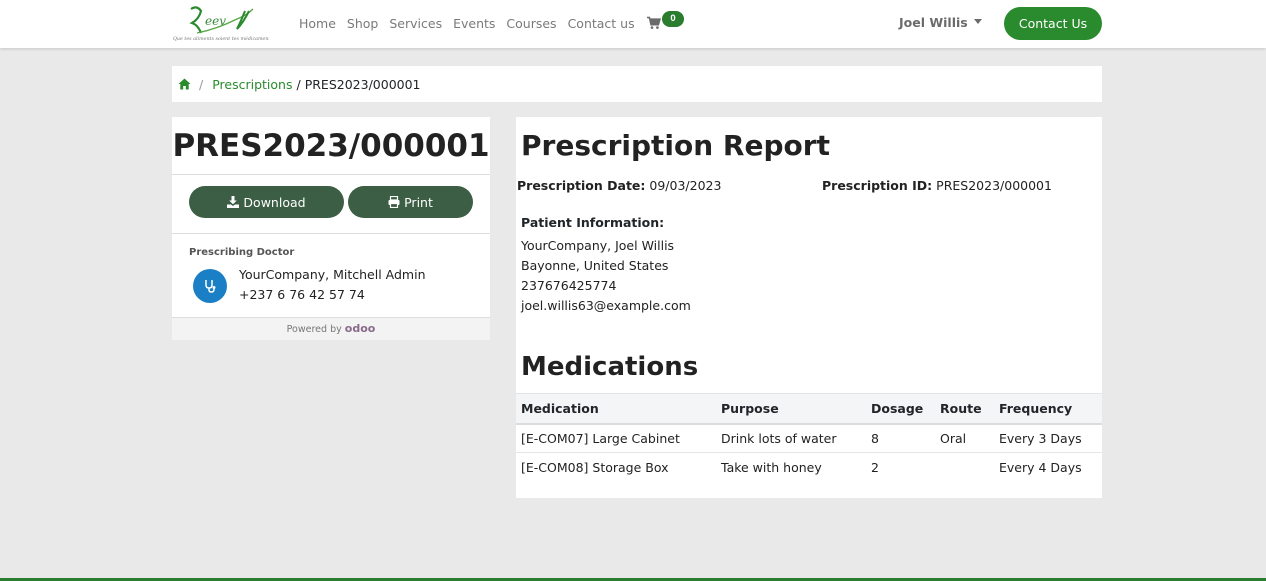  I want to click on patient-email: joel.willis63@example.com, so click(606, 305).